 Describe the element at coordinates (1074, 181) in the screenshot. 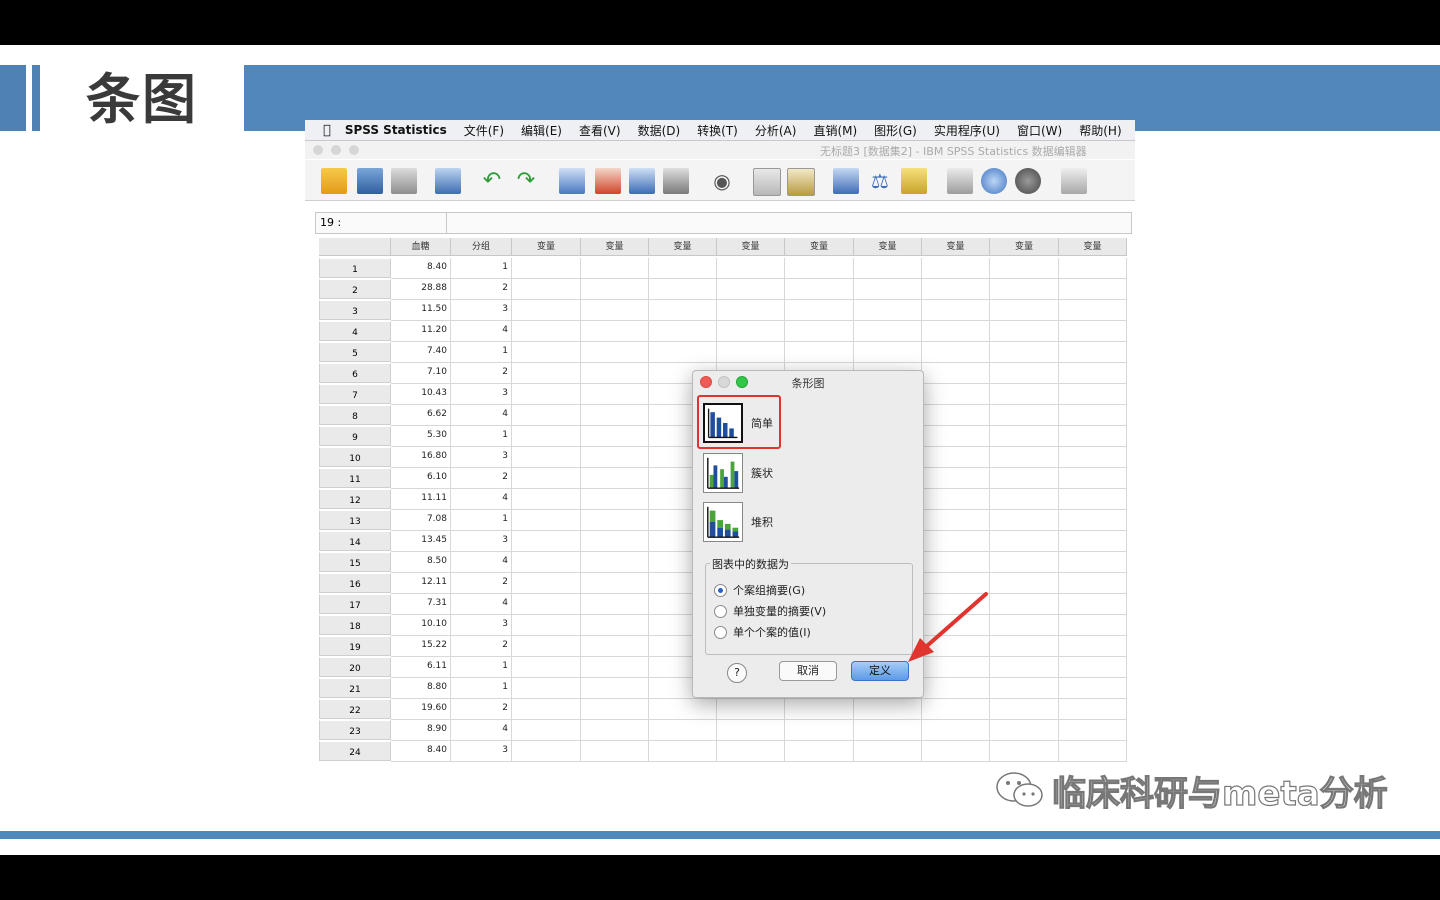

I see `spell-check-icon` at that location.